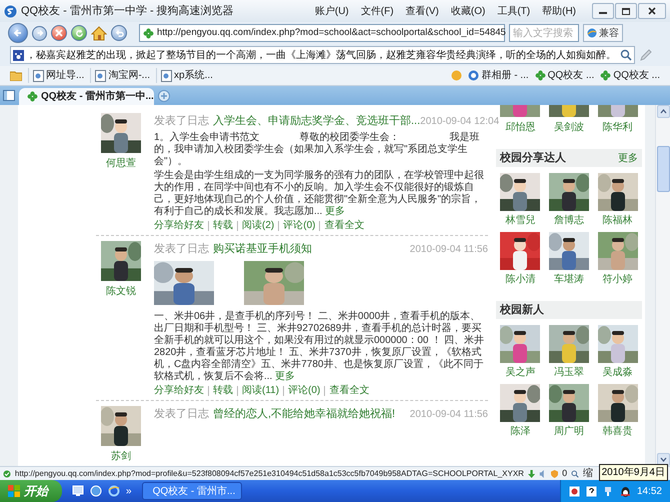 The height and width of the screenshot is (502, 670). I want to click on menu-item: 账户(U), so click(331, 11).